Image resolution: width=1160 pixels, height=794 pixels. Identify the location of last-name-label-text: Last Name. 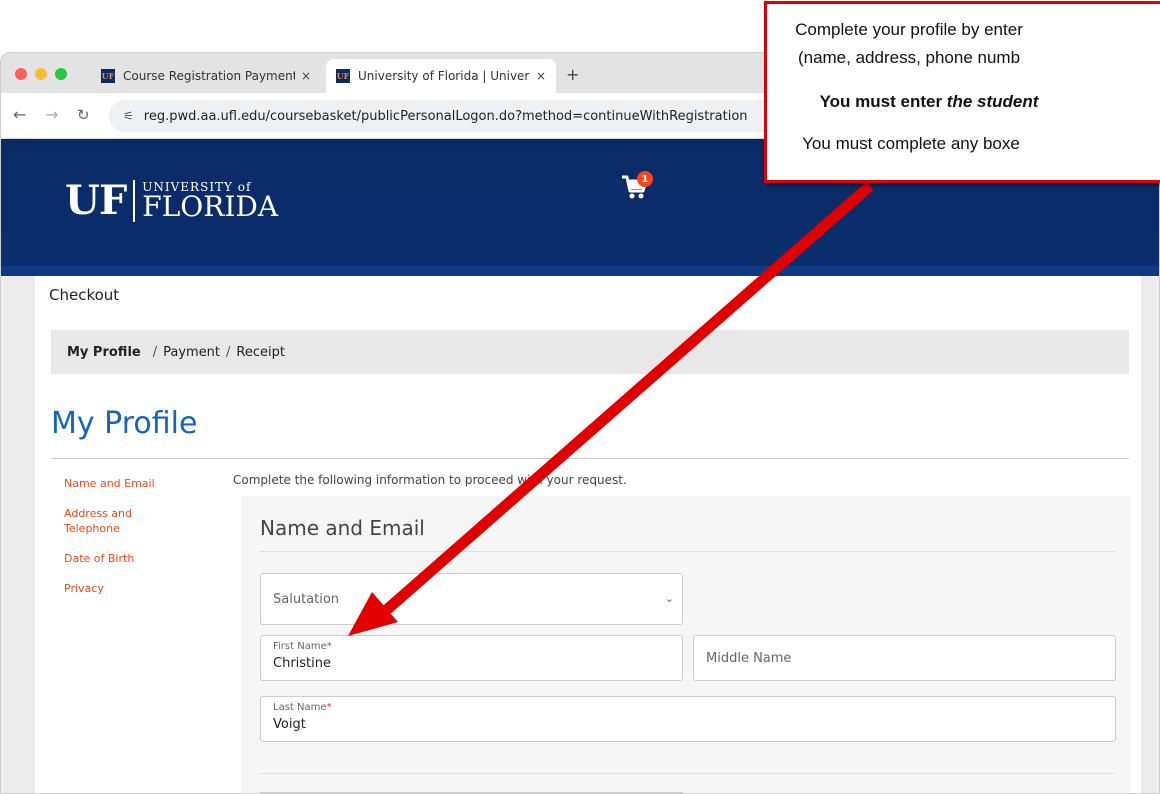
(300, 707).